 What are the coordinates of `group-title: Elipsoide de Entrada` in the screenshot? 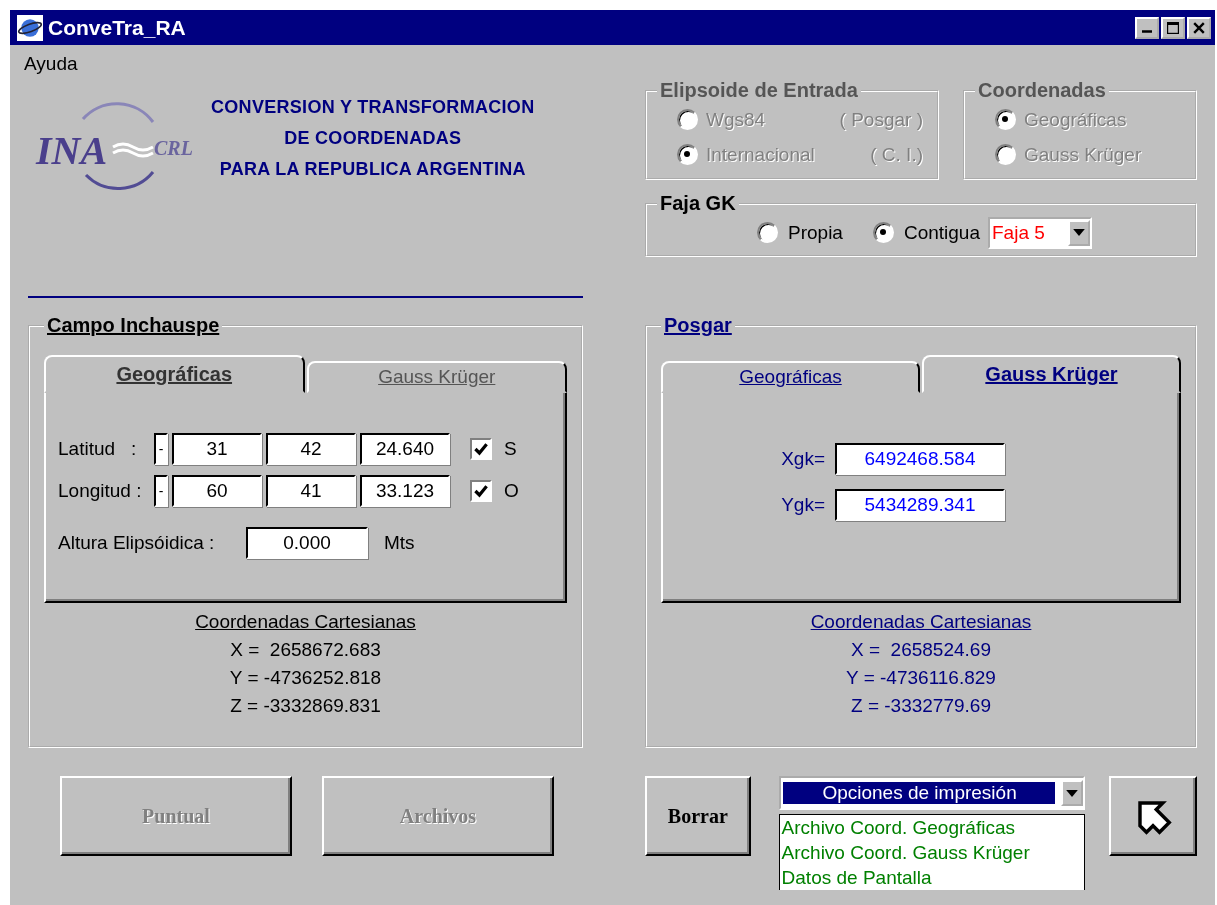 It's located at (759, 90).